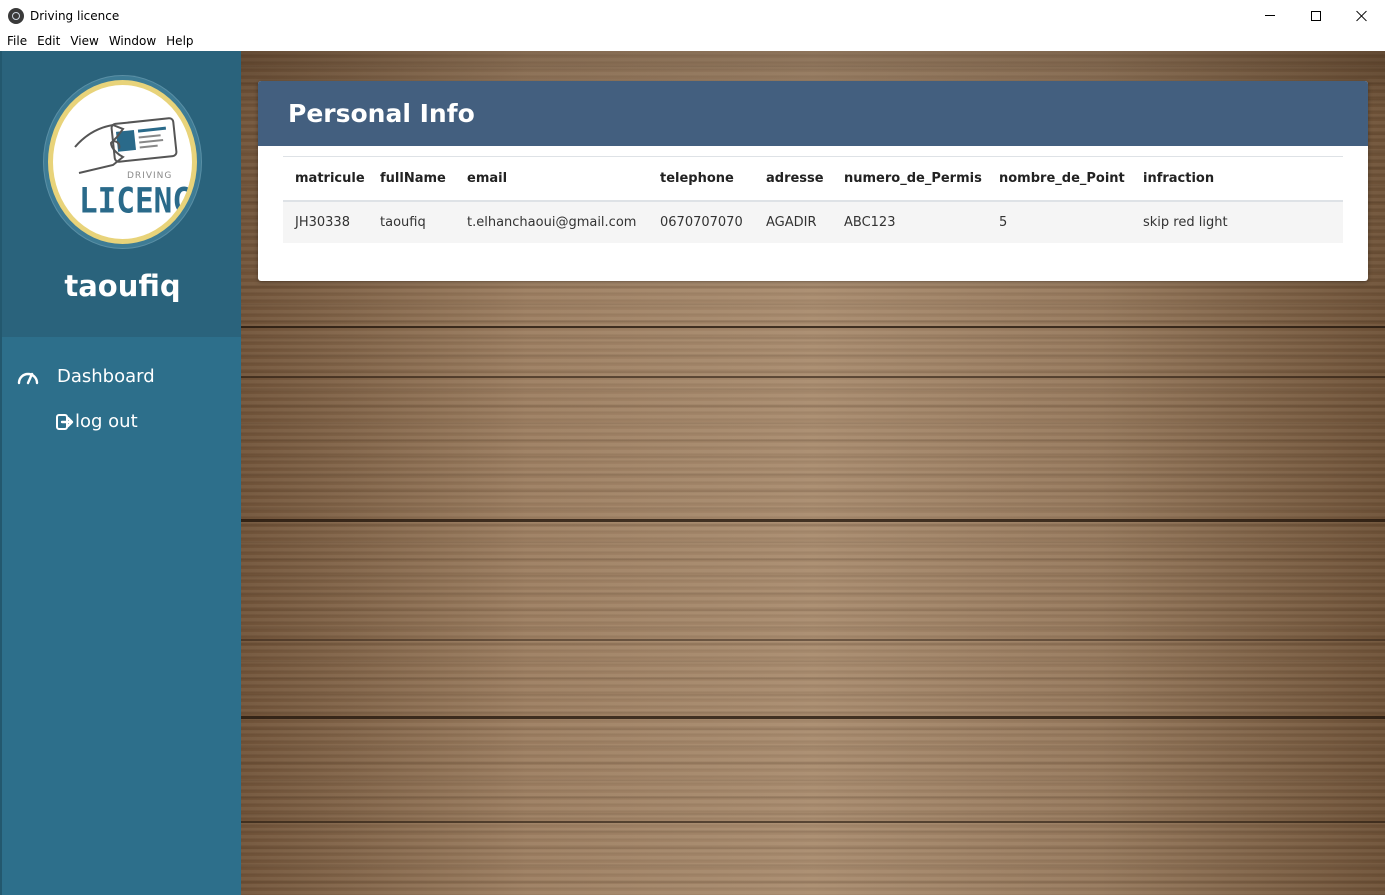 This screenshot has height=895, width=1385. Describe the element at coordinates (48, 41) in the screenshot. I see `menu-edit: Edit` at that location.